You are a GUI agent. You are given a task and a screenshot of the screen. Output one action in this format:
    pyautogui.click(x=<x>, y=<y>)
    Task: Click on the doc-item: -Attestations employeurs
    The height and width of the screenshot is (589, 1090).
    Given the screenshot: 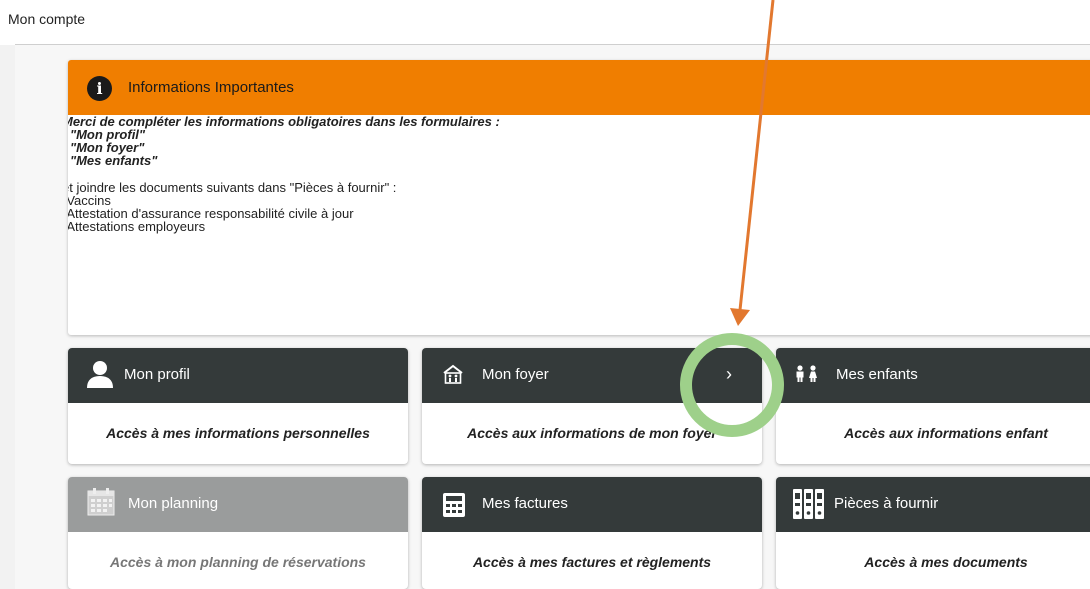 What is the action you would take?
    pyautogui.click(x=137, y=226)
    